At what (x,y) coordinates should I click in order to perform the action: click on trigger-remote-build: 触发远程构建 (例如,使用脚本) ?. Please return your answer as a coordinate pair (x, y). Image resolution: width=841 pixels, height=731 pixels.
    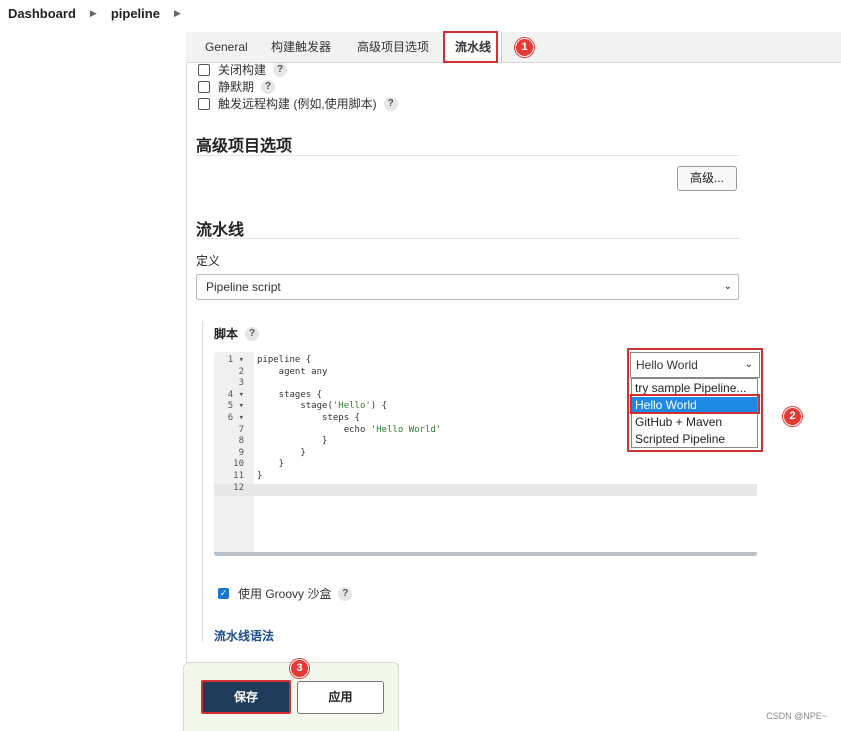
    Looking at the image, I should click on (298, 103).